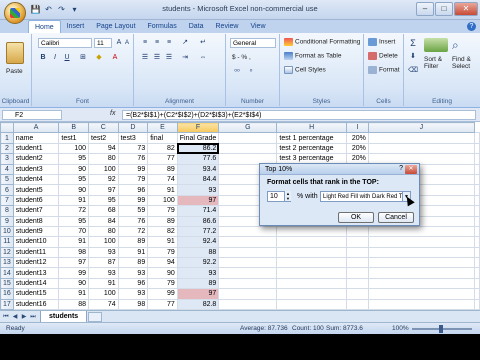 This screenshot has width=480, height=360. What do you see at coordinates (384, 70) in the screenshot?
I see `format-cells-button: Format` at bounding box center [384, 70].